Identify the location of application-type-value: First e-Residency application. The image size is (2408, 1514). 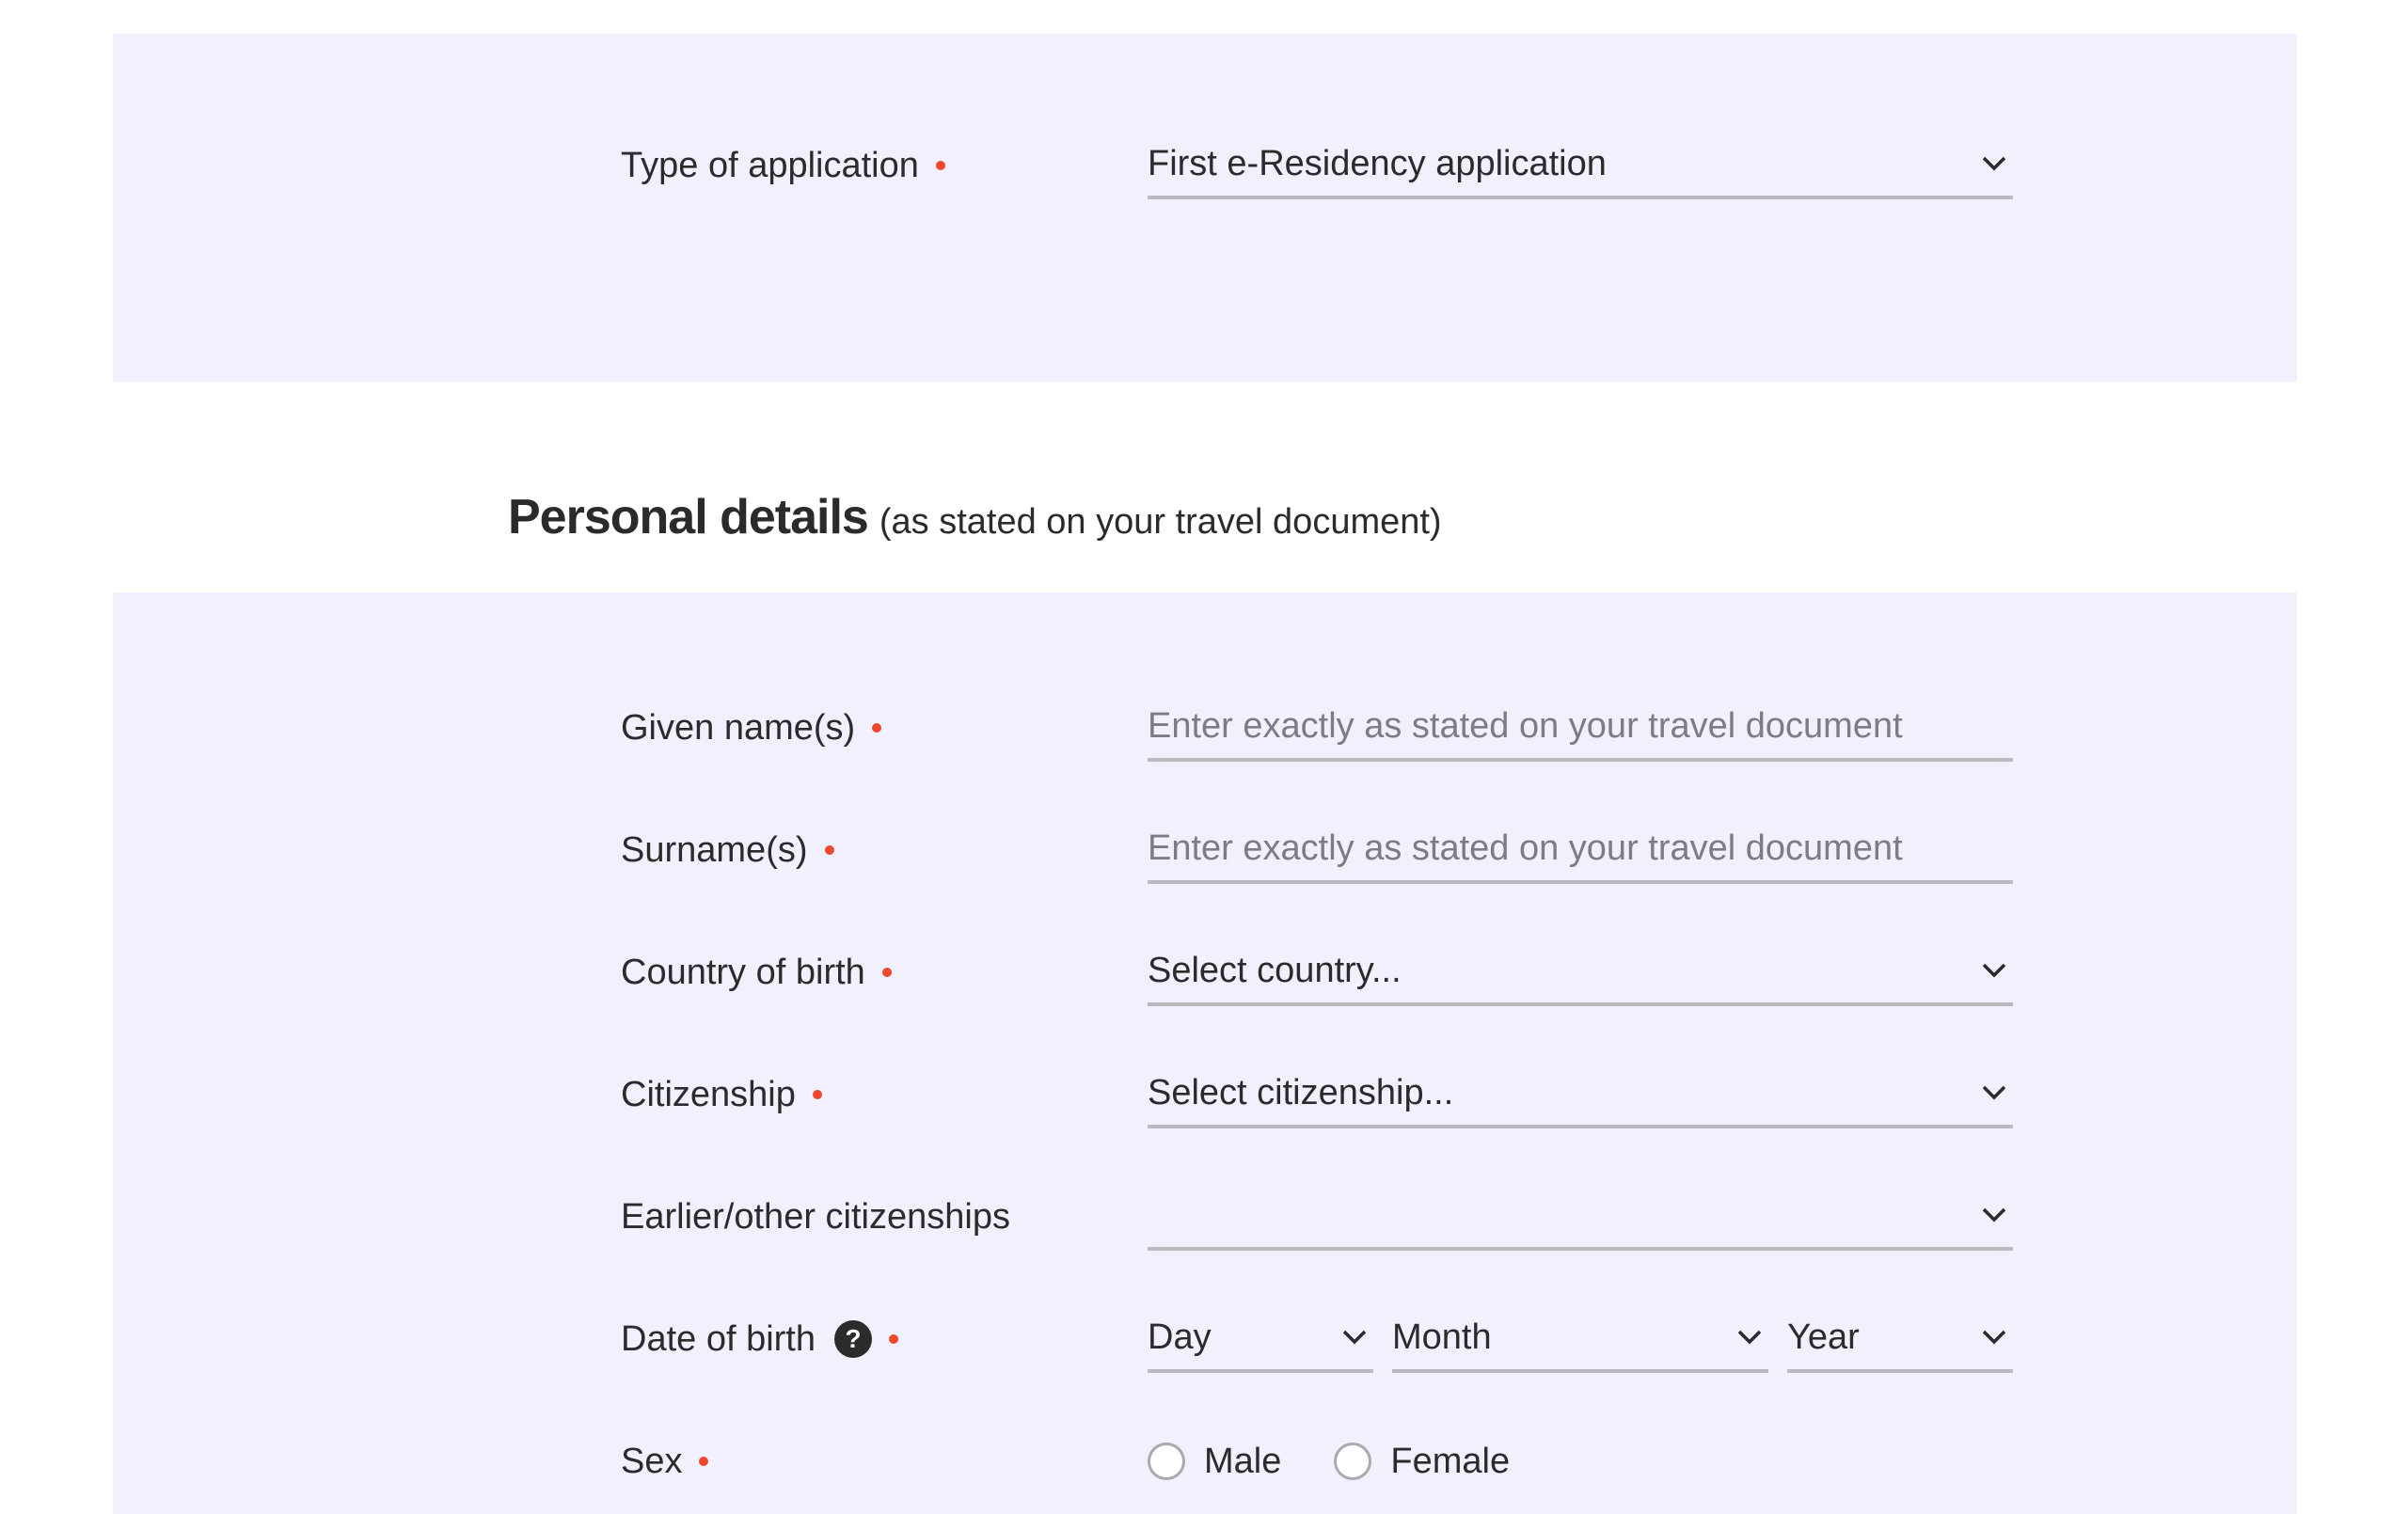
(1378, 163).